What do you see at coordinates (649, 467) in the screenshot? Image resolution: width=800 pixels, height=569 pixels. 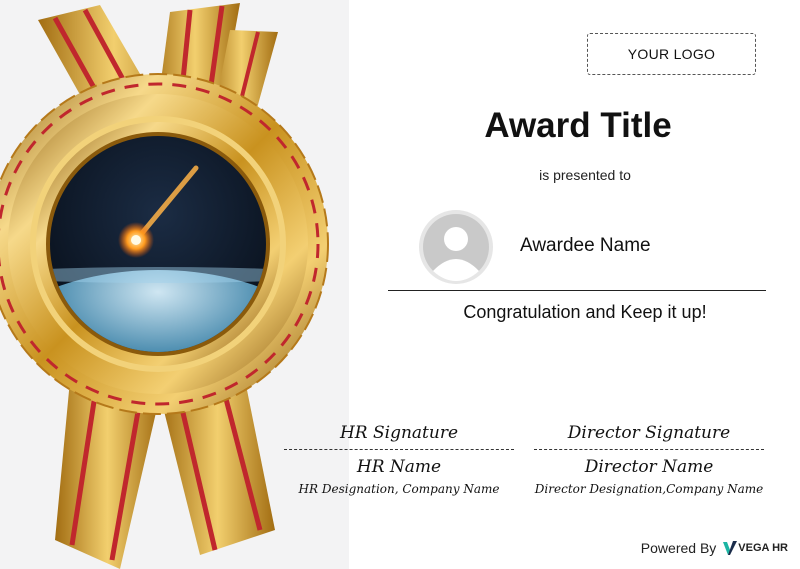 I see `director-name: Director Name` at bounding box center [649, 467].